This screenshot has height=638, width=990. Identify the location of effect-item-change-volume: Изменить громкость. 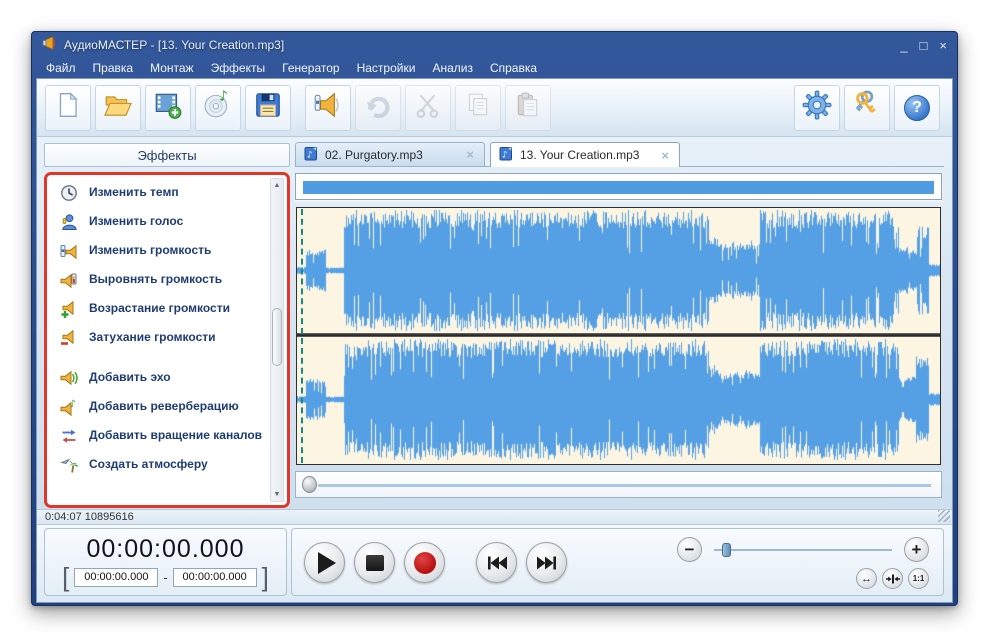
(159, 250).